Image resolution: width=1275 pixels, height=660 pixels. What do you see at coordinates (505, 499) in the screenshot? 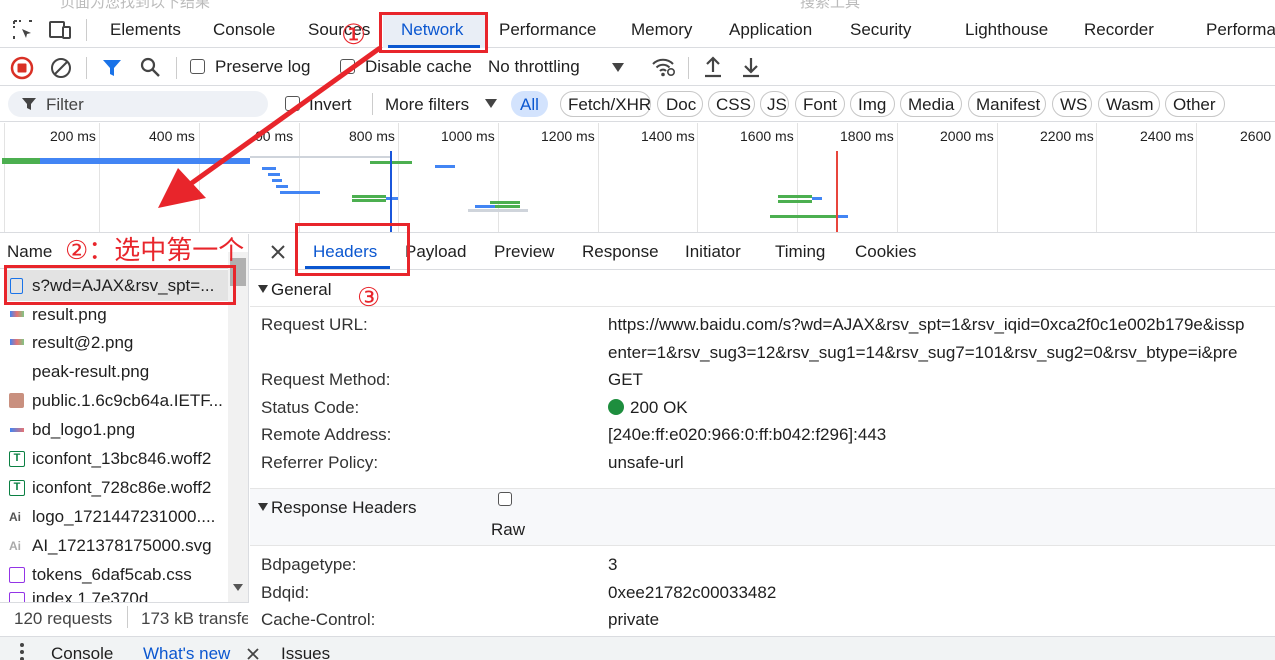
I see `raw-checkbox` at bounding box center [505, 499].